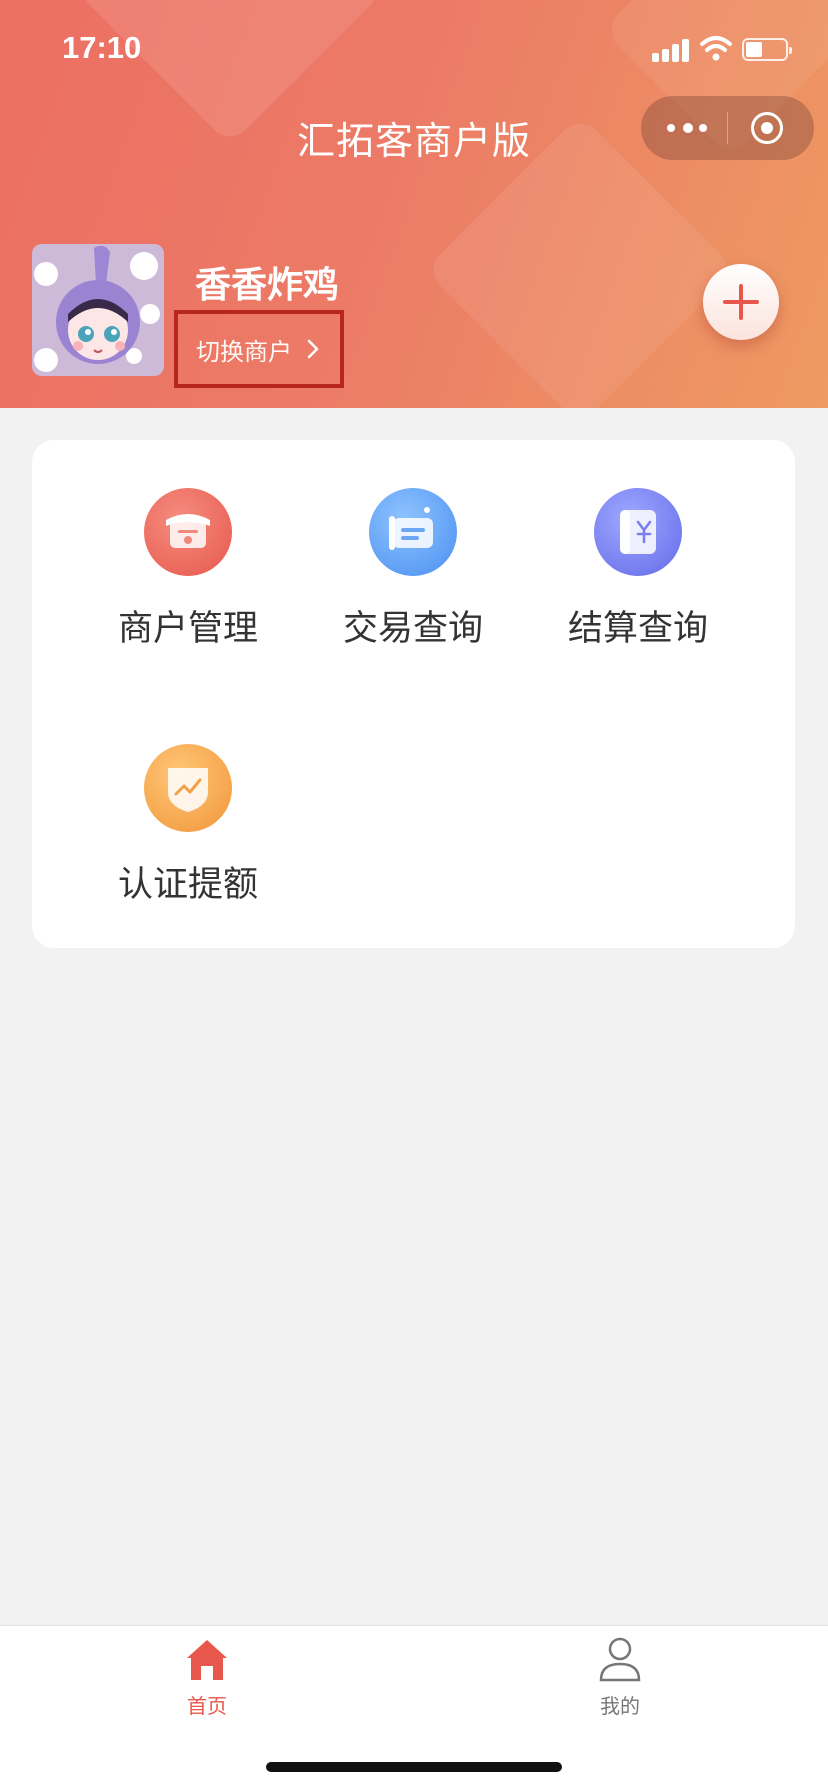  I want to click on more-icon, so click(687, 128).